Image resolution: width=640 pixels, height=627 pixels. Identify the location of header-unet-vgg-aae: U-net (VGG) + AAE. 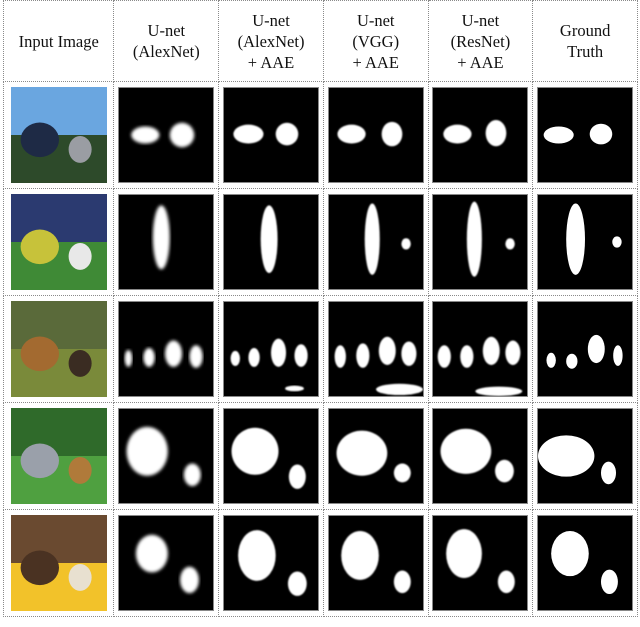
(375, 41).